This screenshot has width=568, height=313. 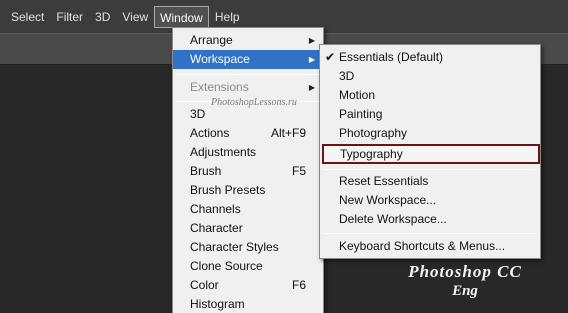 What do you see at coordinates (248, 209) in the screenshot?
I see `menu-item-panel: Channels` at bounding box center [248, 209].